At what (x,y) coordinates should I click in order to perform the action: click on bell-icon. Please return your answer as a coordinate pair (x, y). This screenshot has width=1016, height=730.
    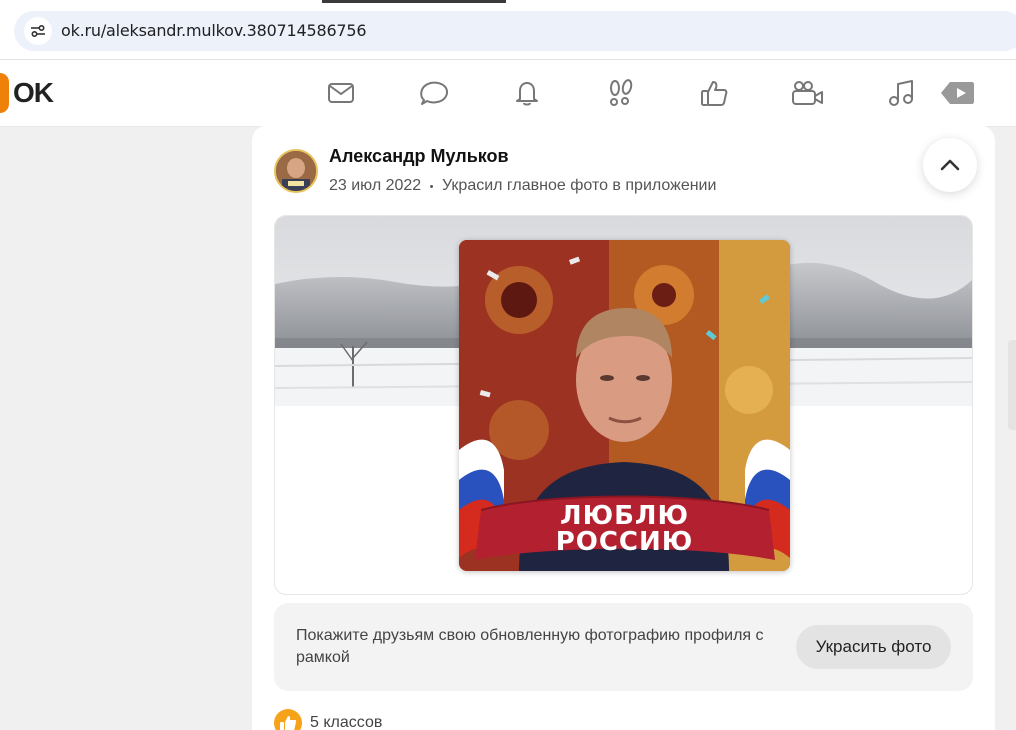
    Looking at the image, I should click on (527, 94).